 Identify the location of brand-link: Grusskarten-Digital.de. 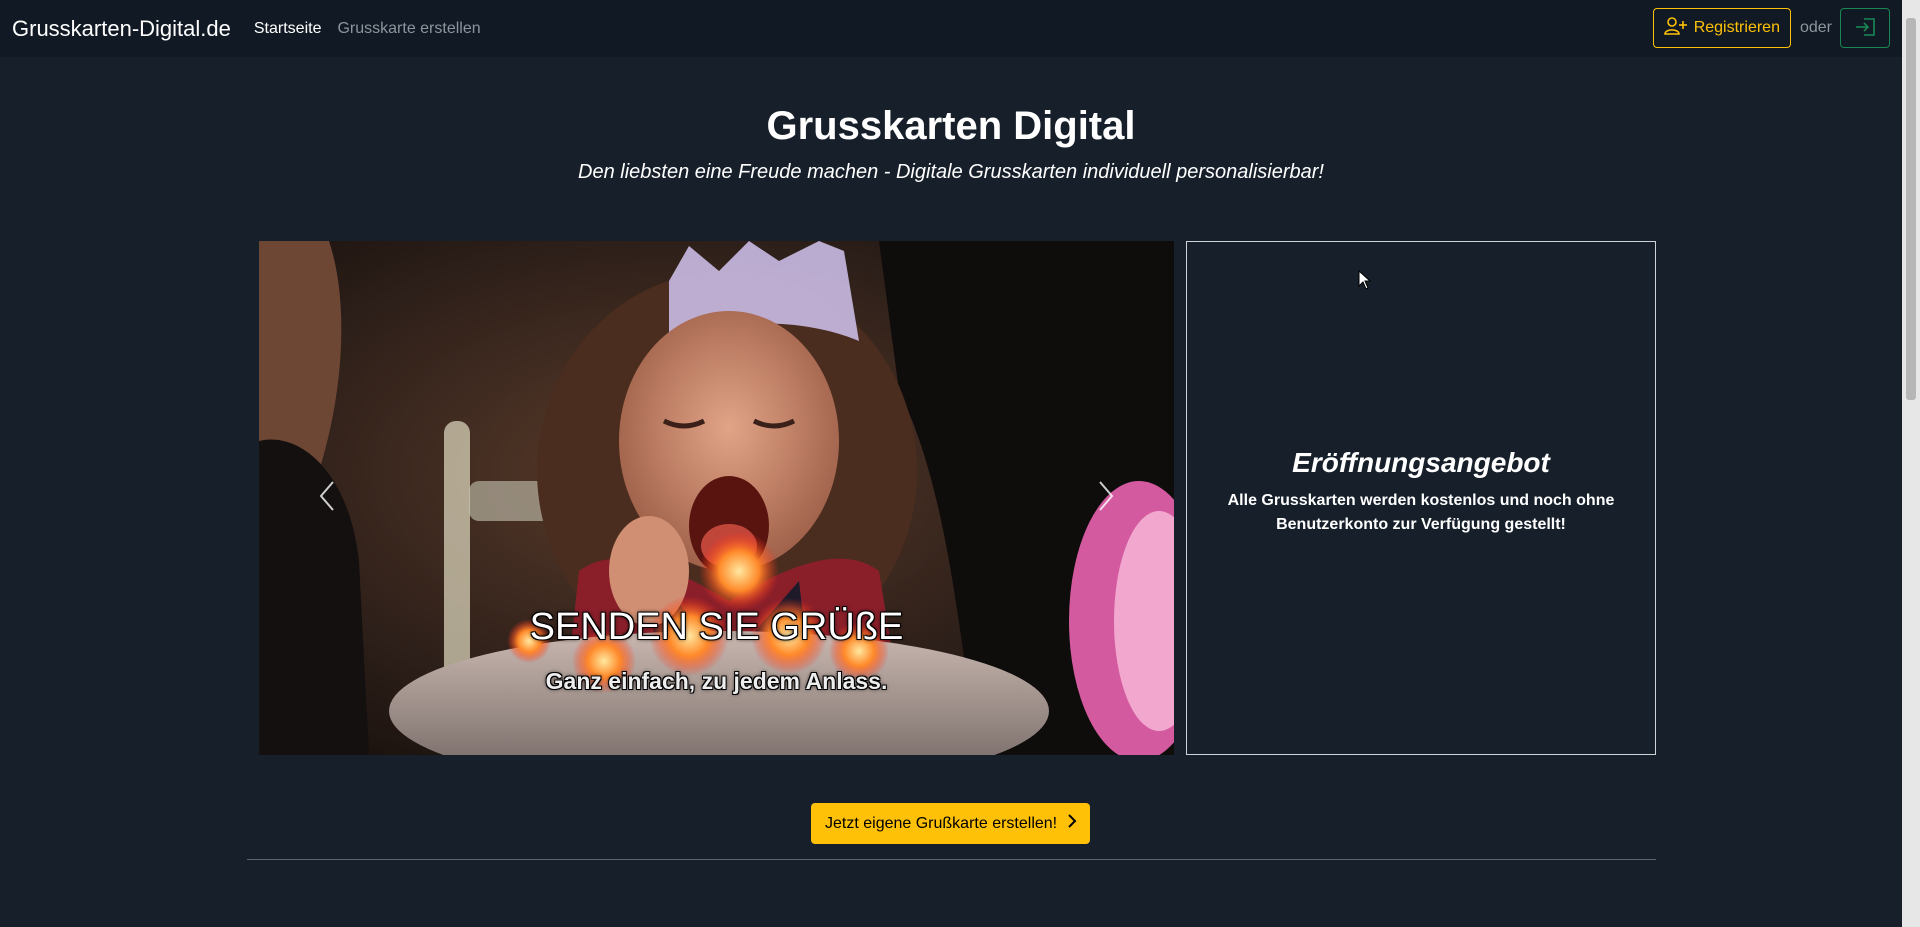
(121, 29).